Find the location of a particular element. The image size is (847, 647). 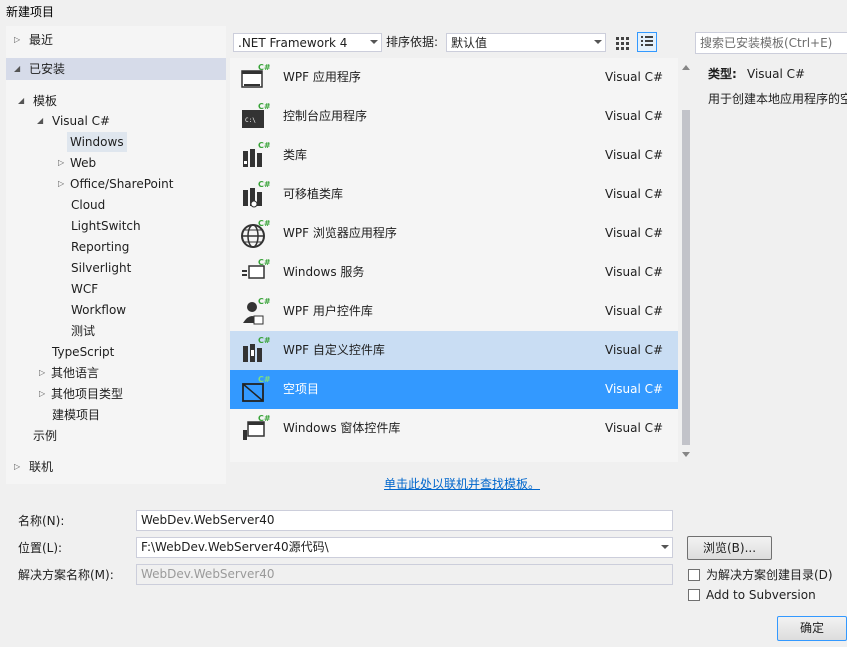

solution-name-input: WebDev.WebServer40 is located at coordinates (404, 574).